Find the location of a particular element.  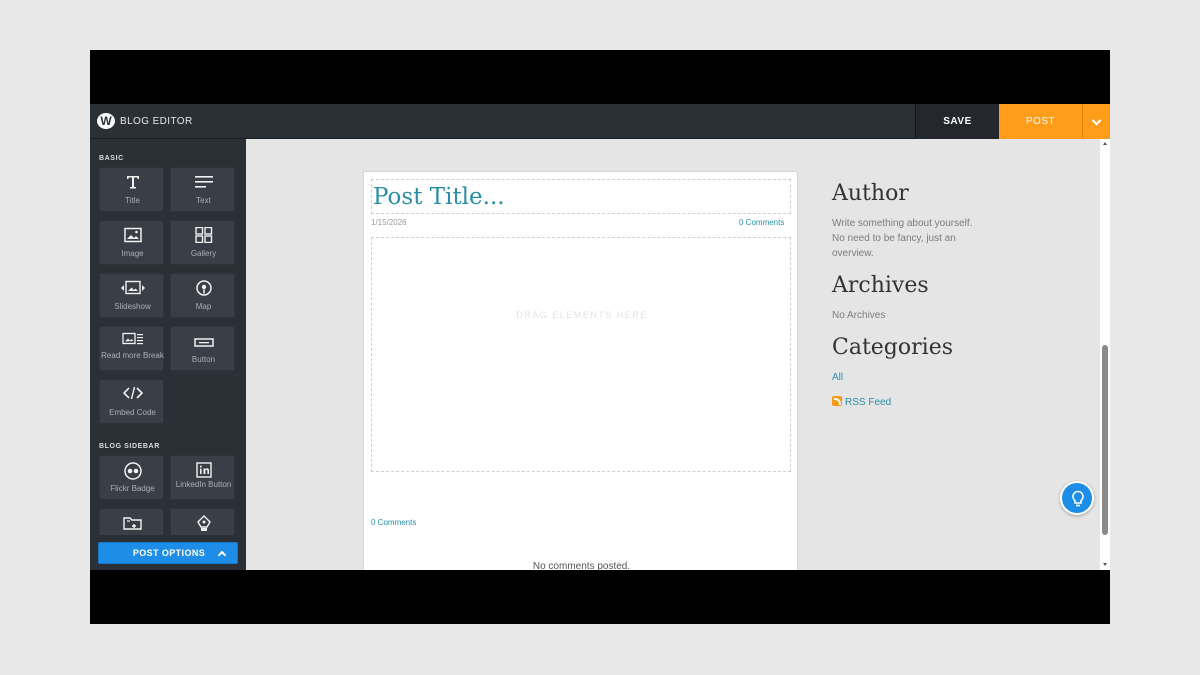

element-label: Slideshow is located at coordinates (132, 306).